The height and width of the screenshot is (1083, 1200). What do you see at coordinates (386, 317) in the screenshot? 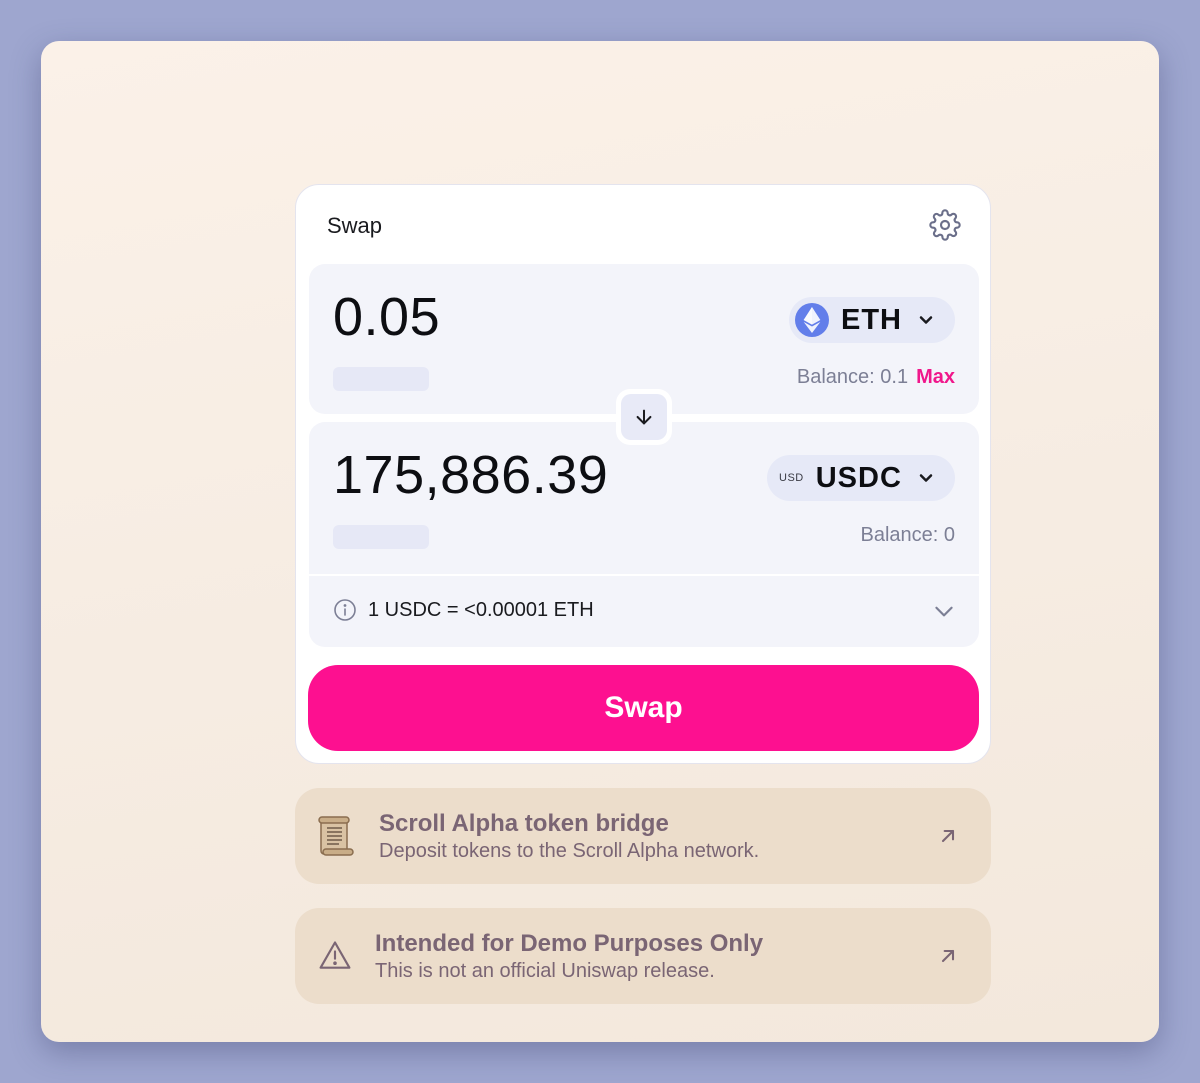
I see `input-amount: 0.05` at bounding box center [386, 317].